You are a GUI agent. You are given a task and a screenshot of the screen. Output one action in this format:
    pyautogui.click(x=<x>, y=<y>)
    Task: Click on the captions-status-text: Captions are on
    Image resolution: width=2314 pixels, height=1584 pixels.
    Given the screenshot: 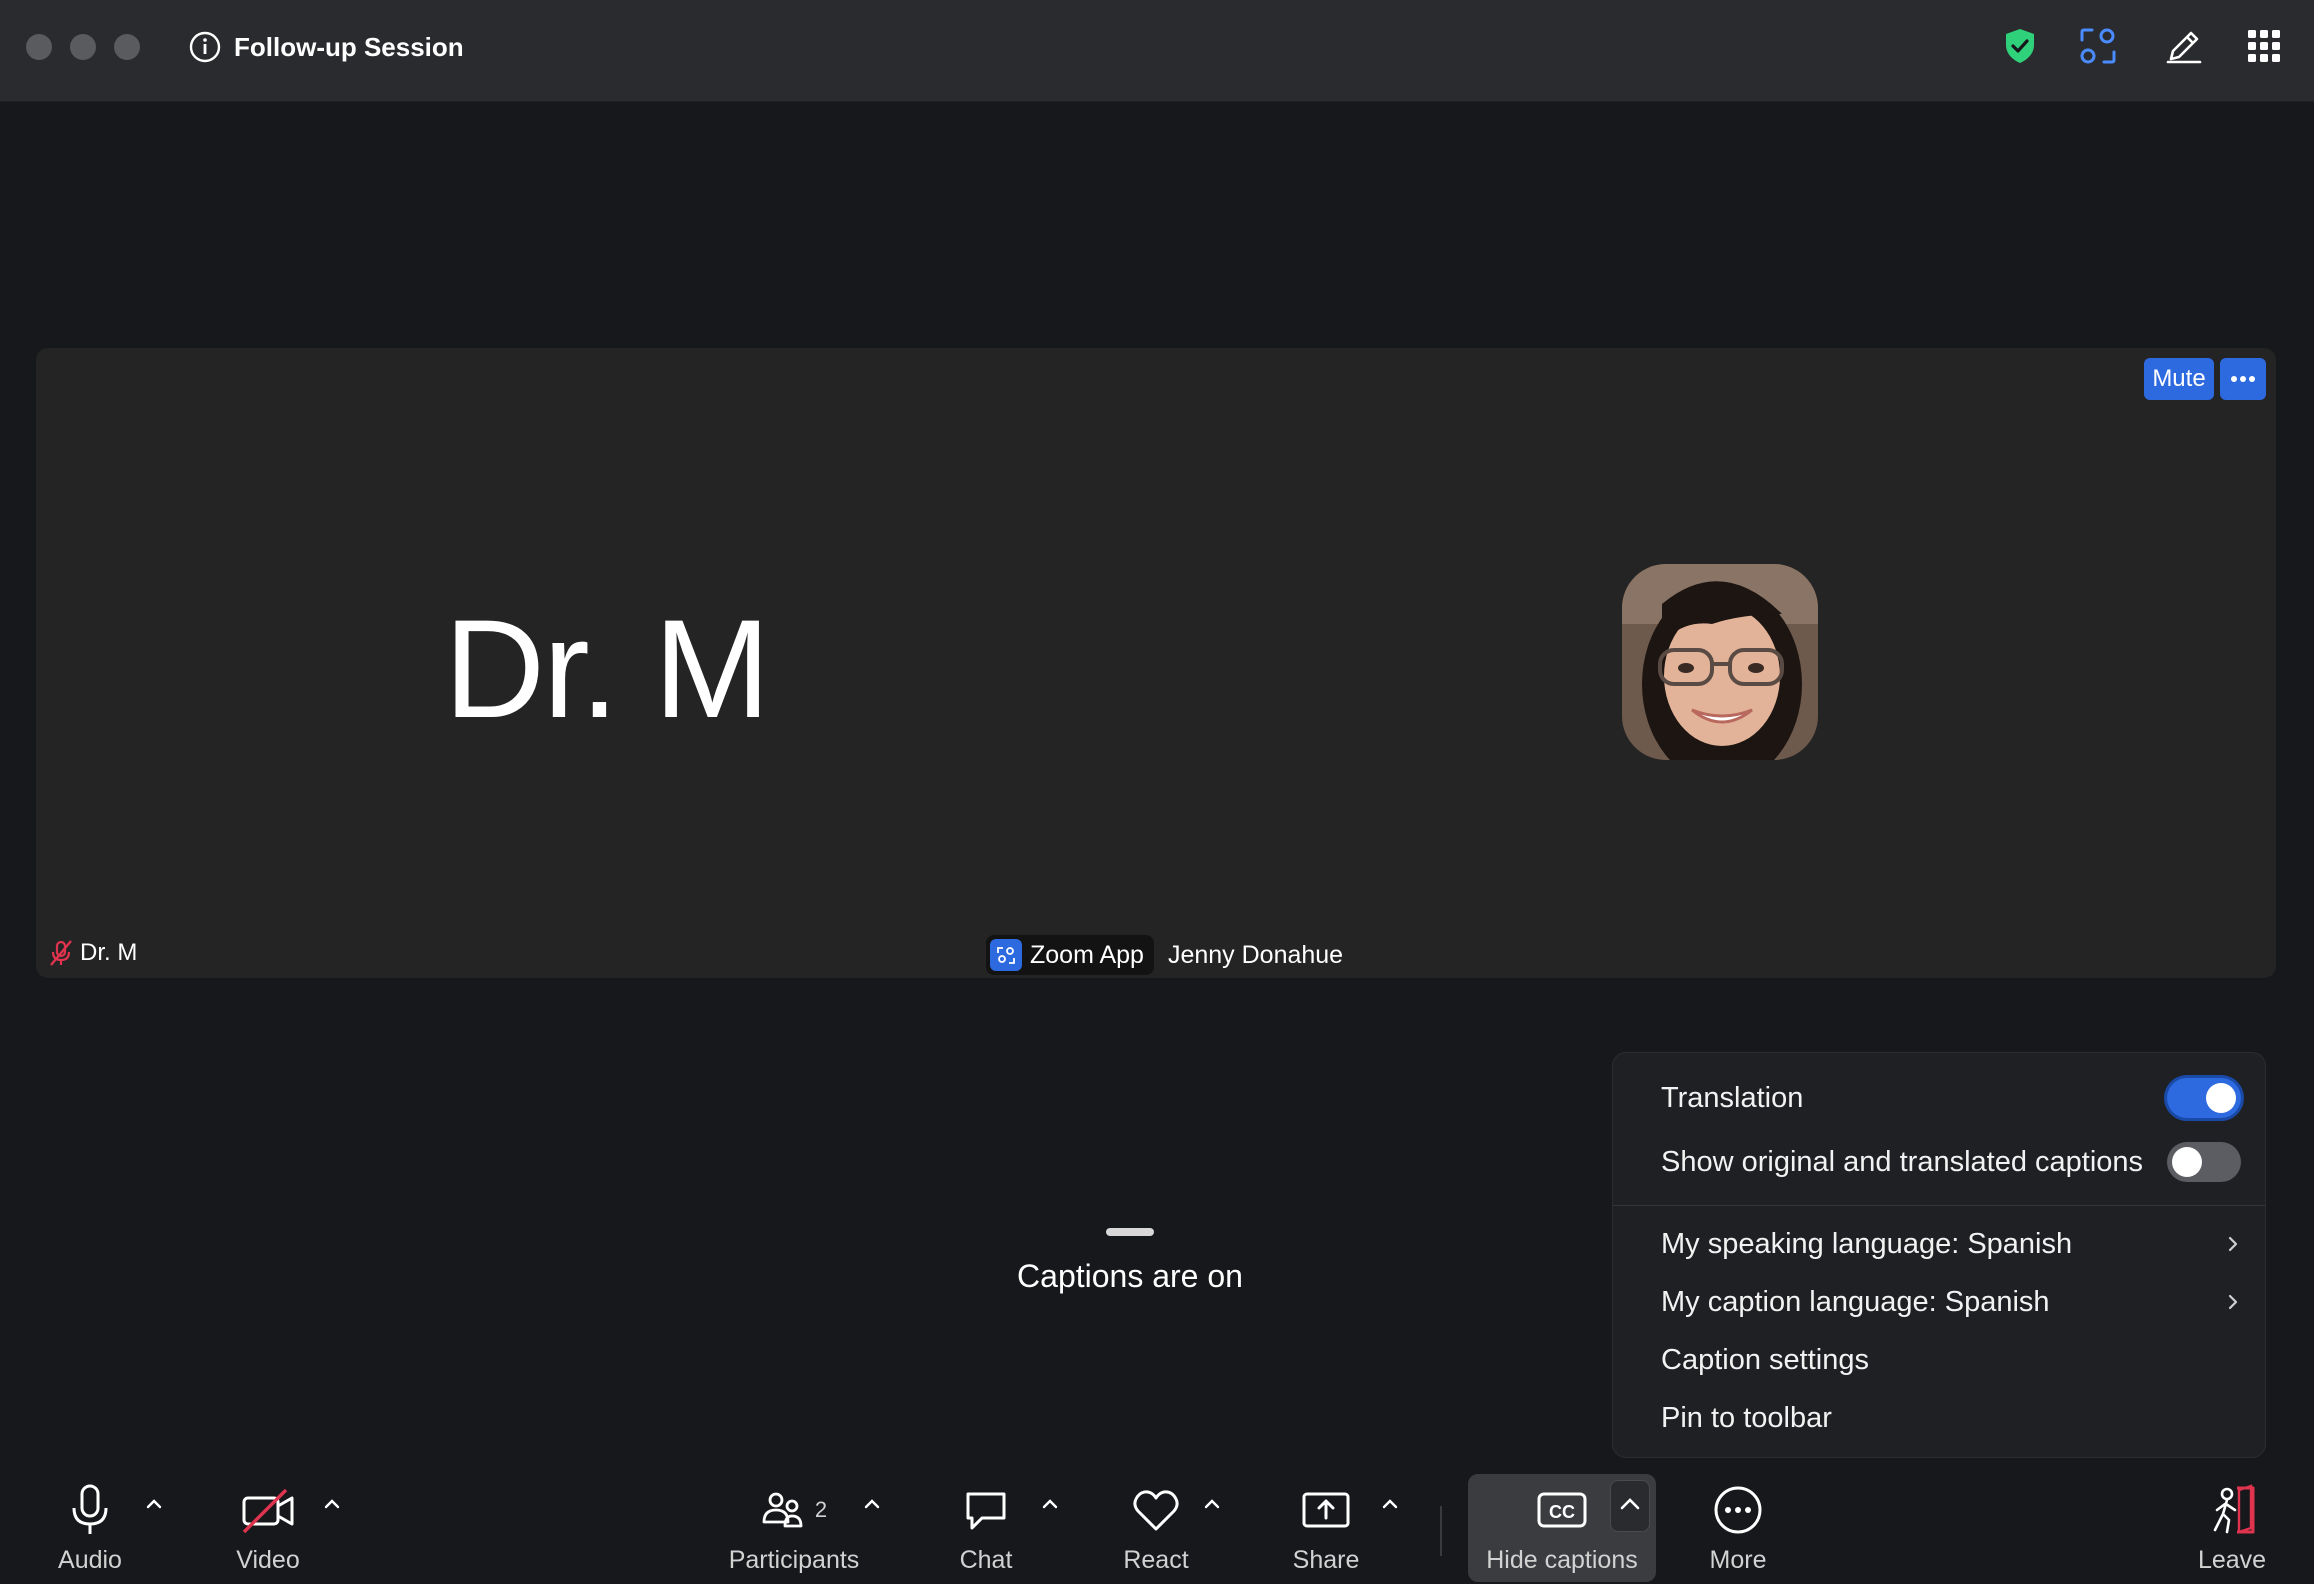 What is the action you would take?
    pyautogui.click(x=1130, y=1276)
    